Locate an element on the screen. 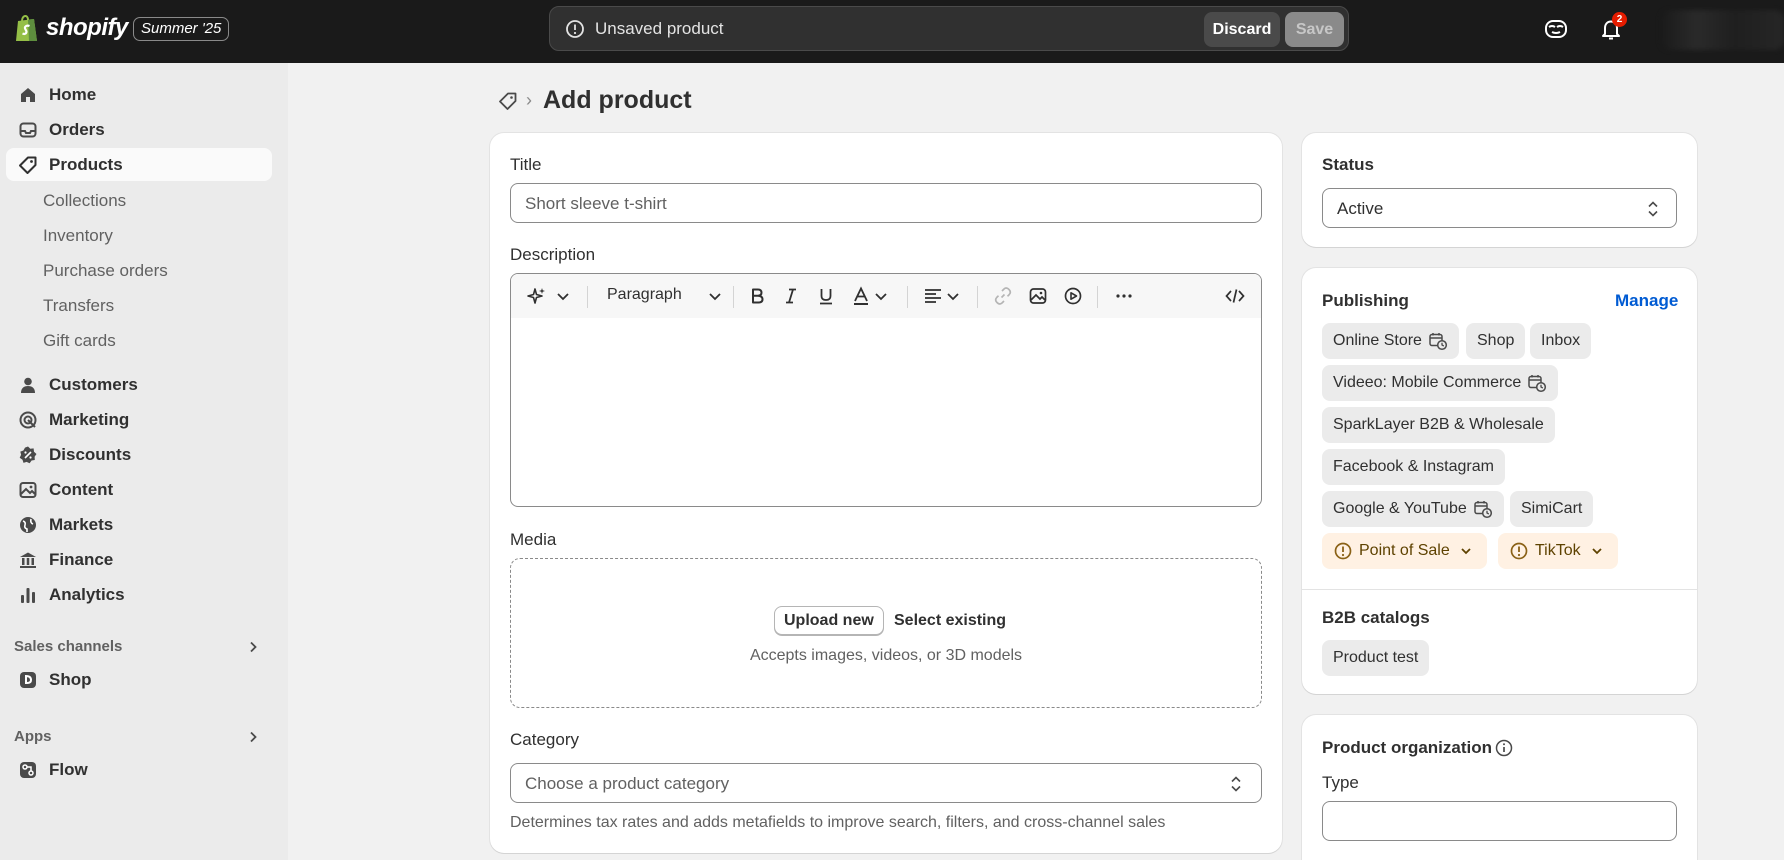  inbox-icon is located at coordinates (28, 130).